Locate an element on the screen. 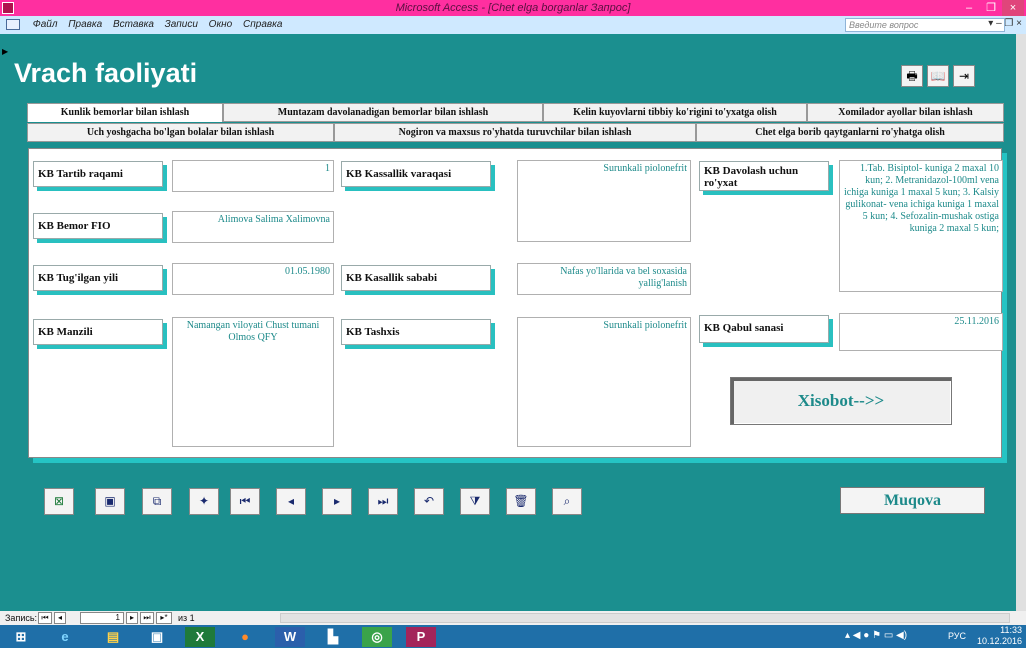 The image size is (1026, 648). status-last-button: ⏭ is located at coordinates (147, 618).